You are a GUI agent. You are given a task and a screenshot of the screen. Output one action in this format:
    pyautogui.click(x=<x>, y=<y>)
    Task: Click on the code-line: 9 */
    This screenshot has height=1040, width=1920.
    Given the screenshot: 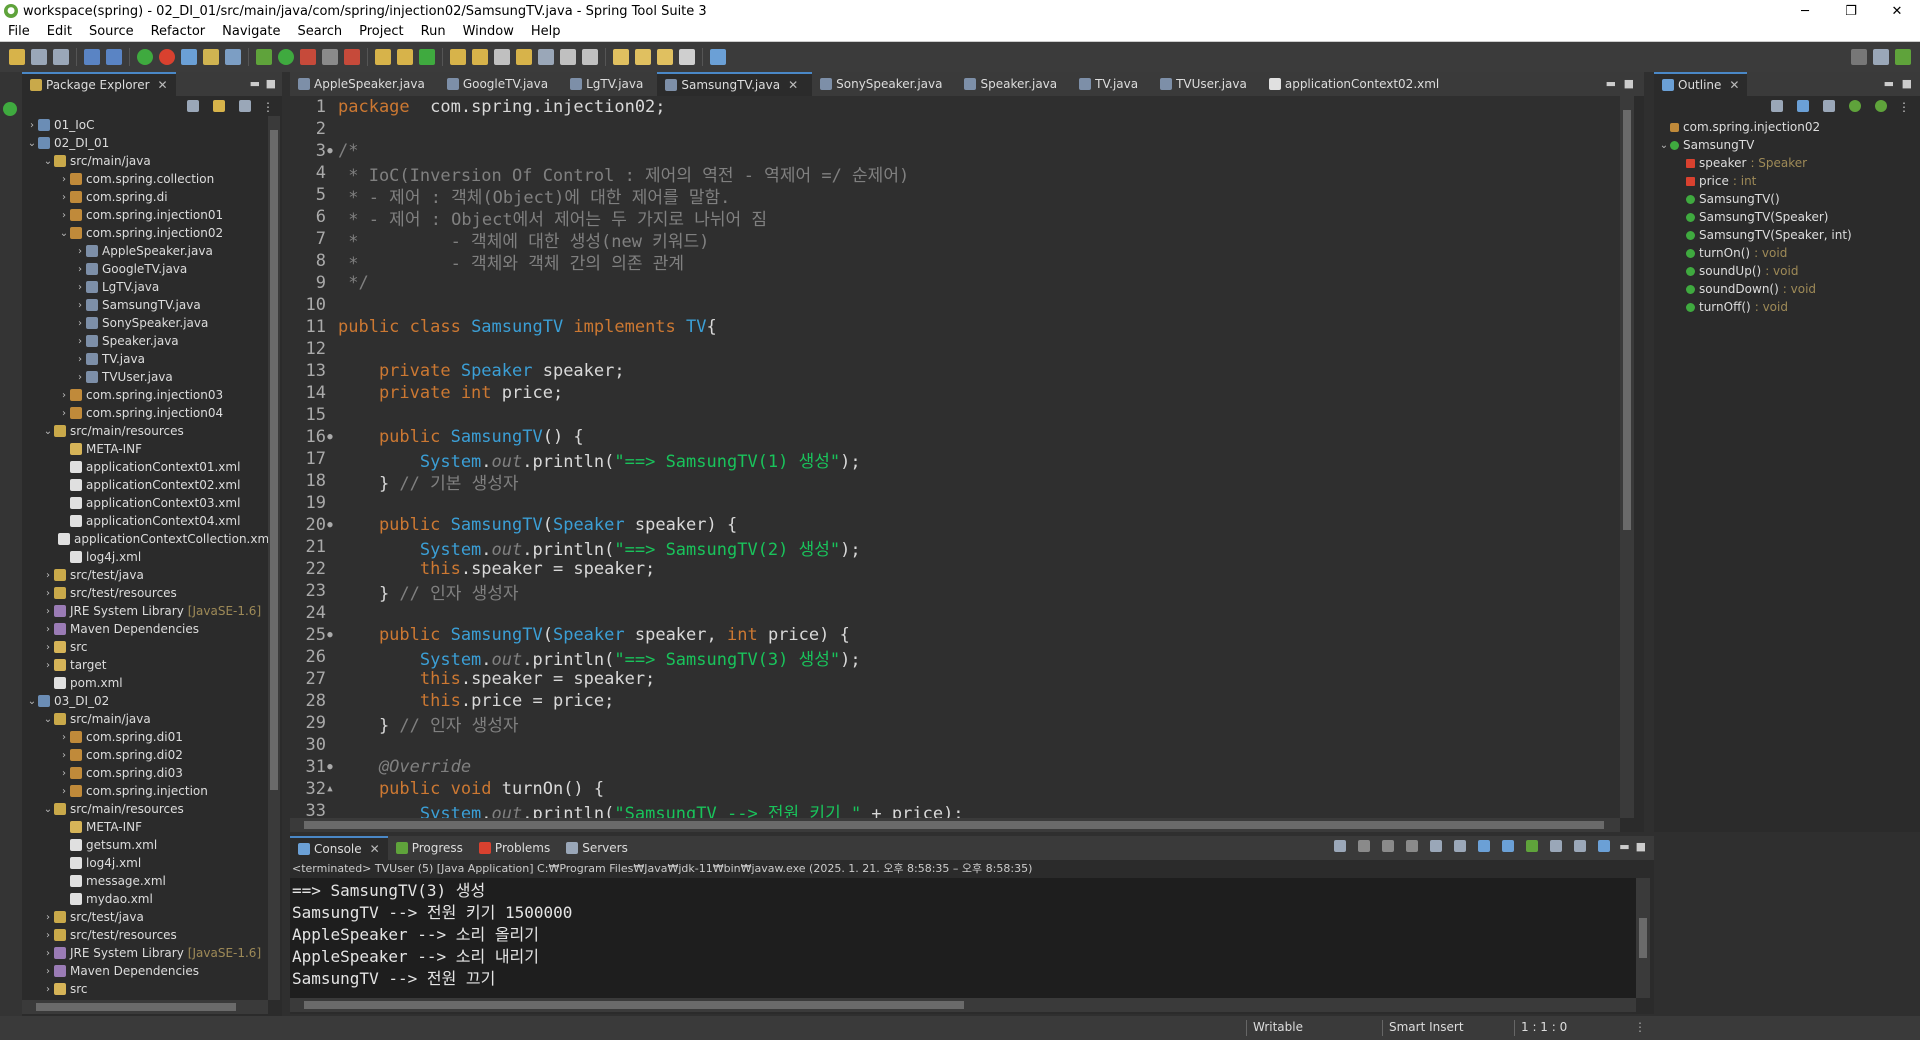 What is the action you would take?
    pyautogui.click(x=955, y=283)
    